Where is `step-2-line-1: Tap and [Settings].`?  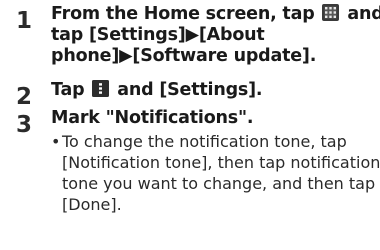 step-2-line-1: Tap and [Settings]. is located at coordinates (157, 90).